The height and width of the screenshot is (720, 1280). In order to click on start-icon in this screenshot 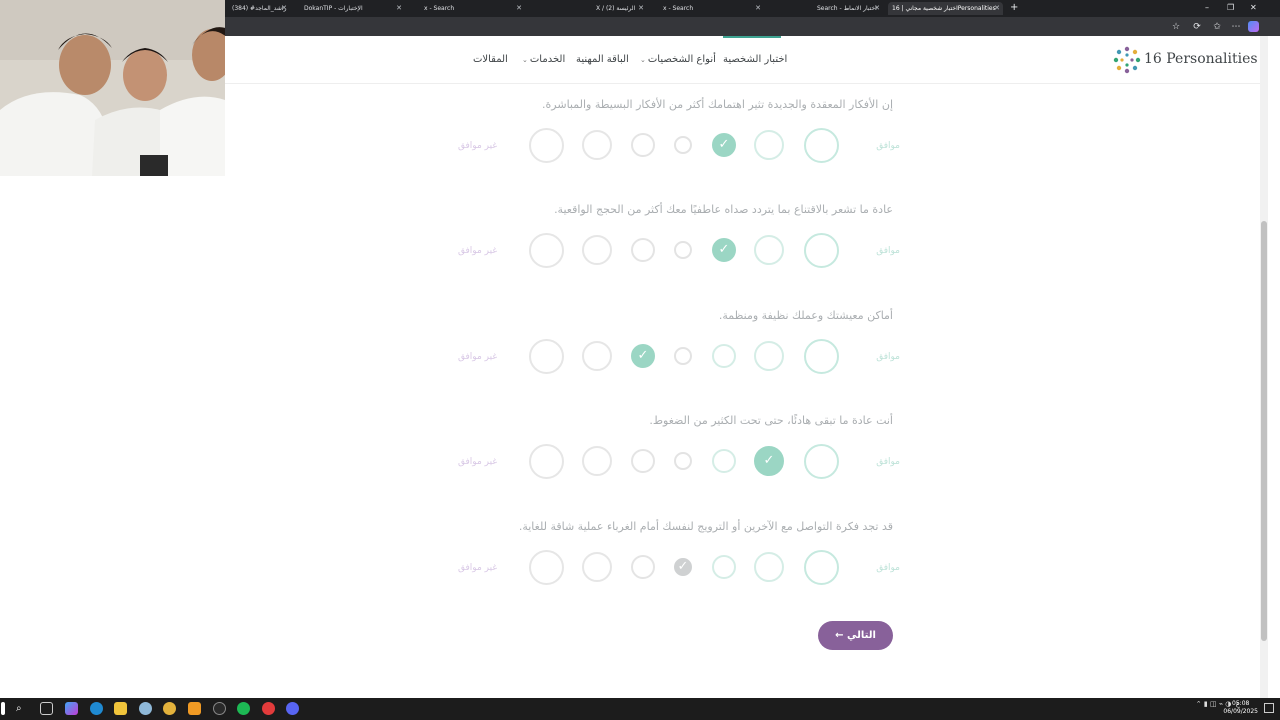, I will do `click(3, 708)`.